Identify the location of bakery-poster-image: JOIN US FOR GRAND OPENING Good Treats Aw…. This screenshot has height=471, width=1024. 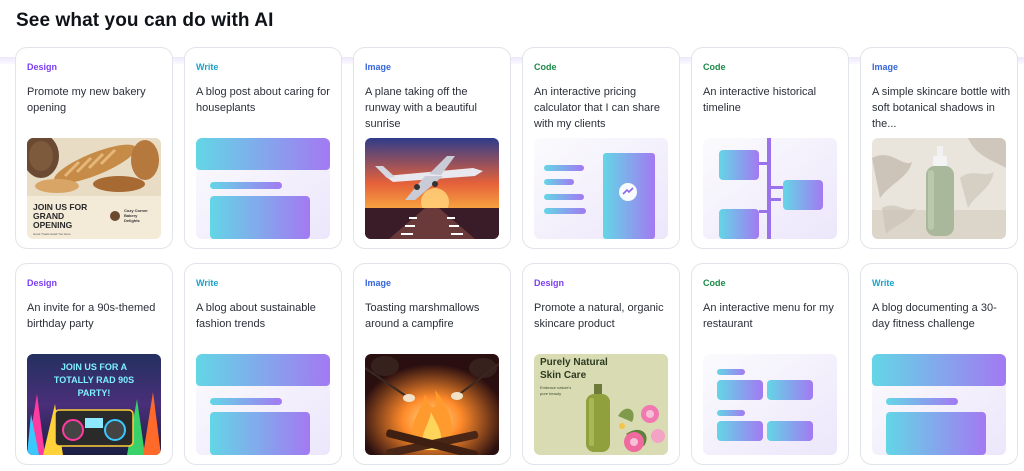
(94, 188).